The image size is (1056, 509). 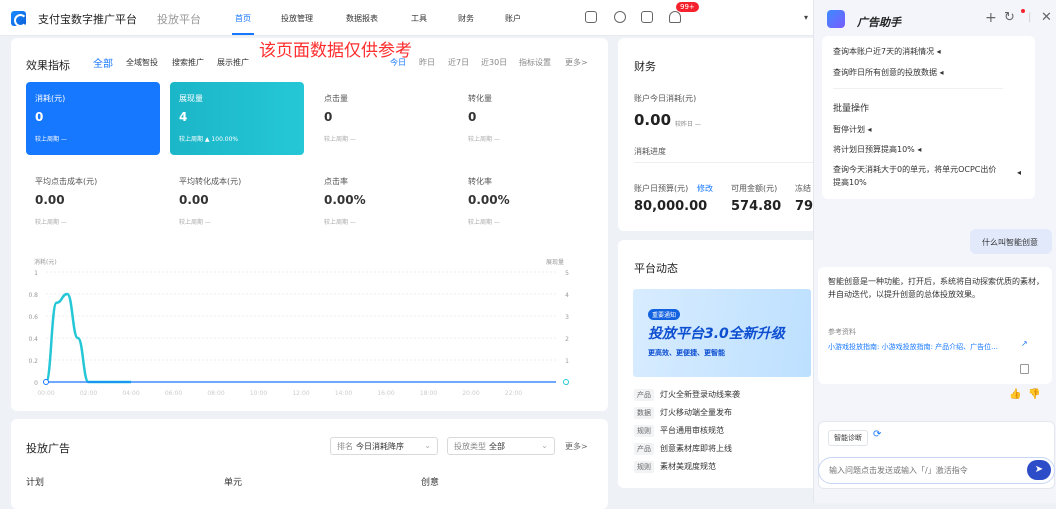 What do you see at coordinates (848, 438) in the screenshot?
I see `smart-diagnosis-chip: 智能诊断` at bounding box center [848, 438].